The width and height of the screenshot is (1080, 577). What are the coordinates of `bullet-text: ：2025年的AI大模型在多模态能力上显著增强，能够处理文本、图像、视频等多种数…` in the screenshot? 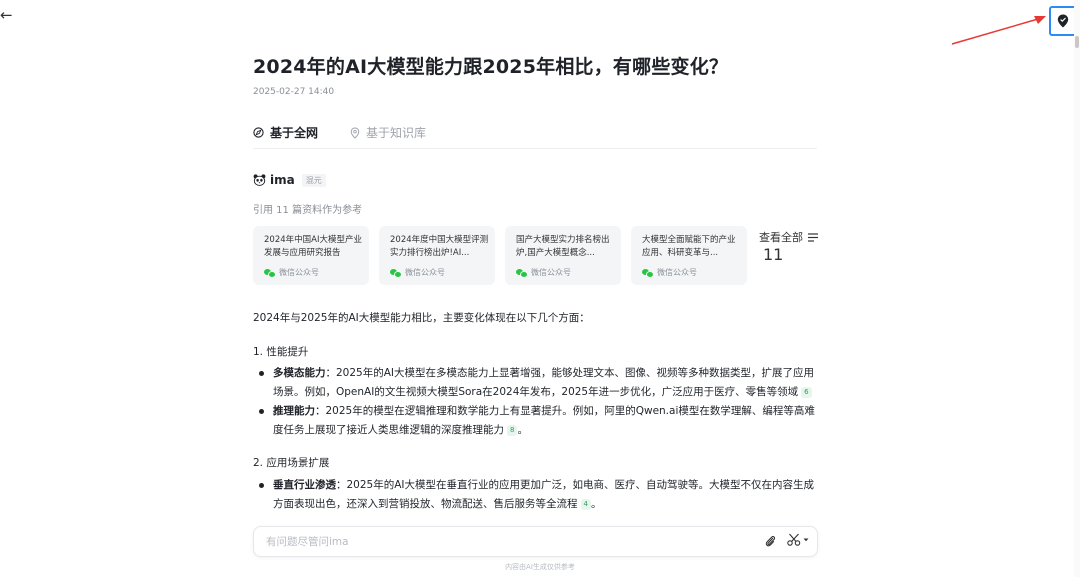 It's located at (543, 382).